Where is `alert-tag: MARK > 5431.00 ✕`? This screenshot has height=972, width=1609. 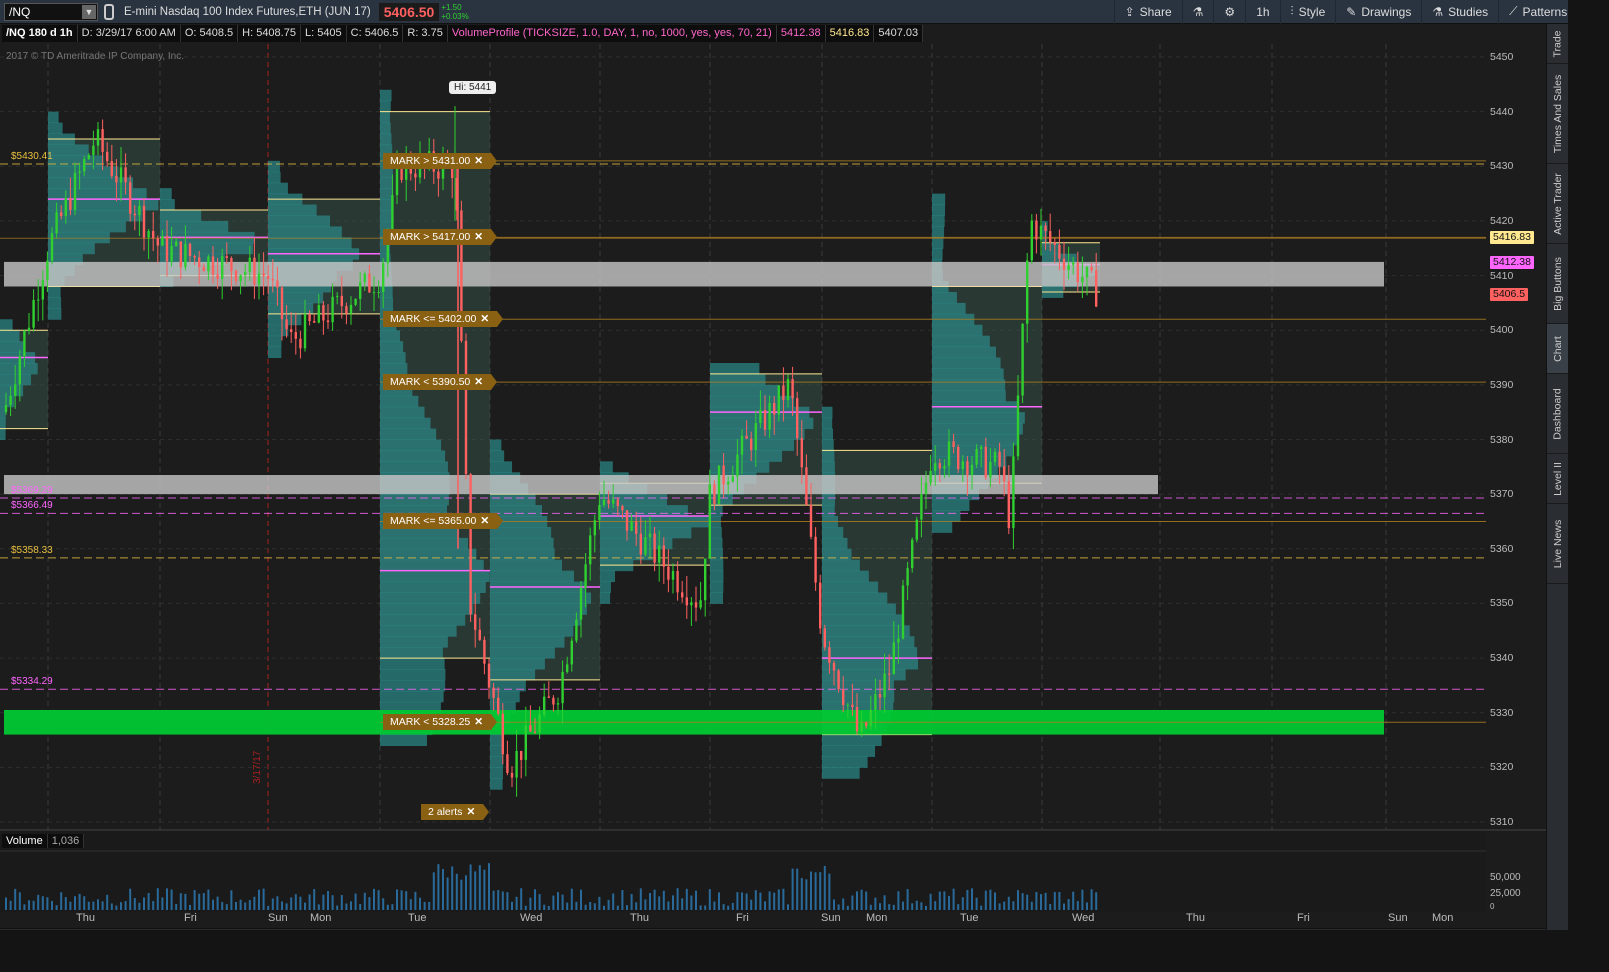
alert-tag: MARK > 5431.00 ✕ is located at coordinates (440, 160).